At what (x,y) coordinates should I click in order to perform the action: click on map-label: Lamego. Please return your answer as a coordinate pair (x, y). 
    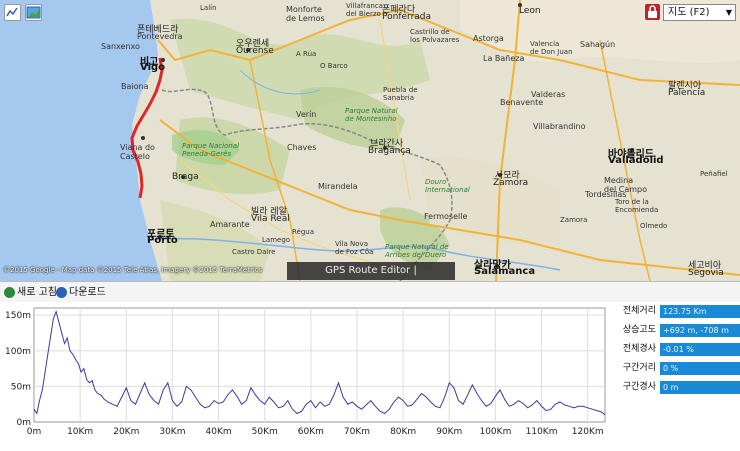
    Looking at the image, I should click on (276, 240).